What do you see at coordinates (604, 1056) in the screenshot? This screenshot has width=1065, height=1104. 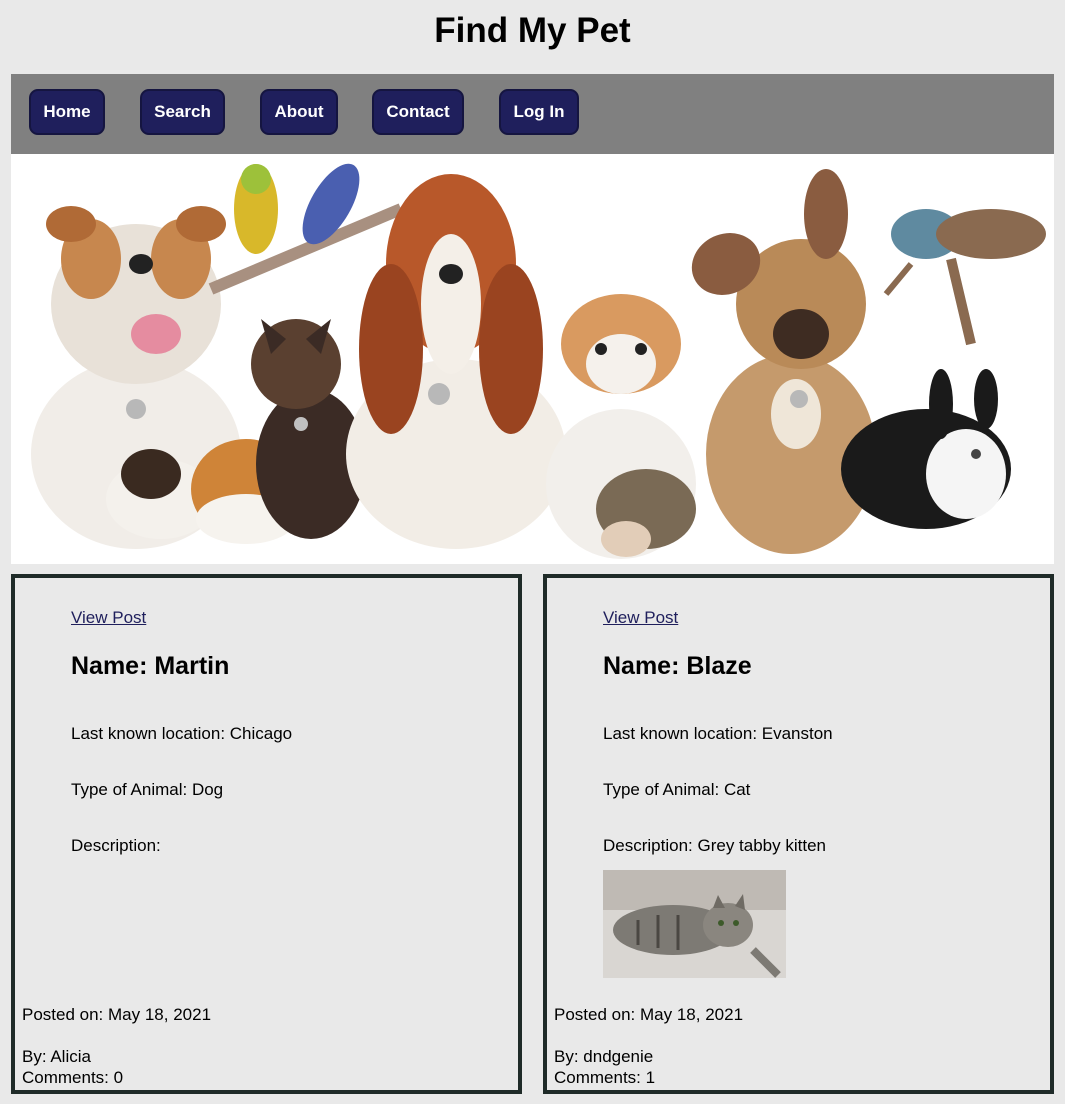 I see `post-author: By: dndgenie` at bounding box center [604, 1056].